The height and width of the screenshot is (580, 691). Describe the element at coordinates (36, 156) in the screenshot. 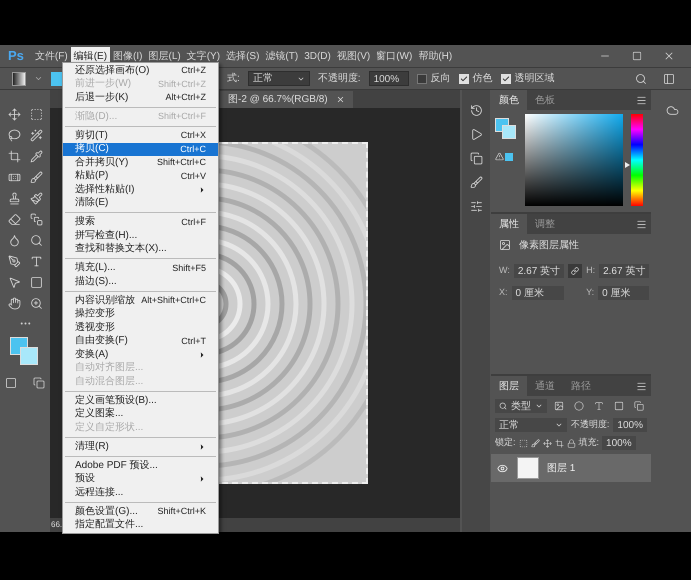

I see `eyedropper-icon` at that location.